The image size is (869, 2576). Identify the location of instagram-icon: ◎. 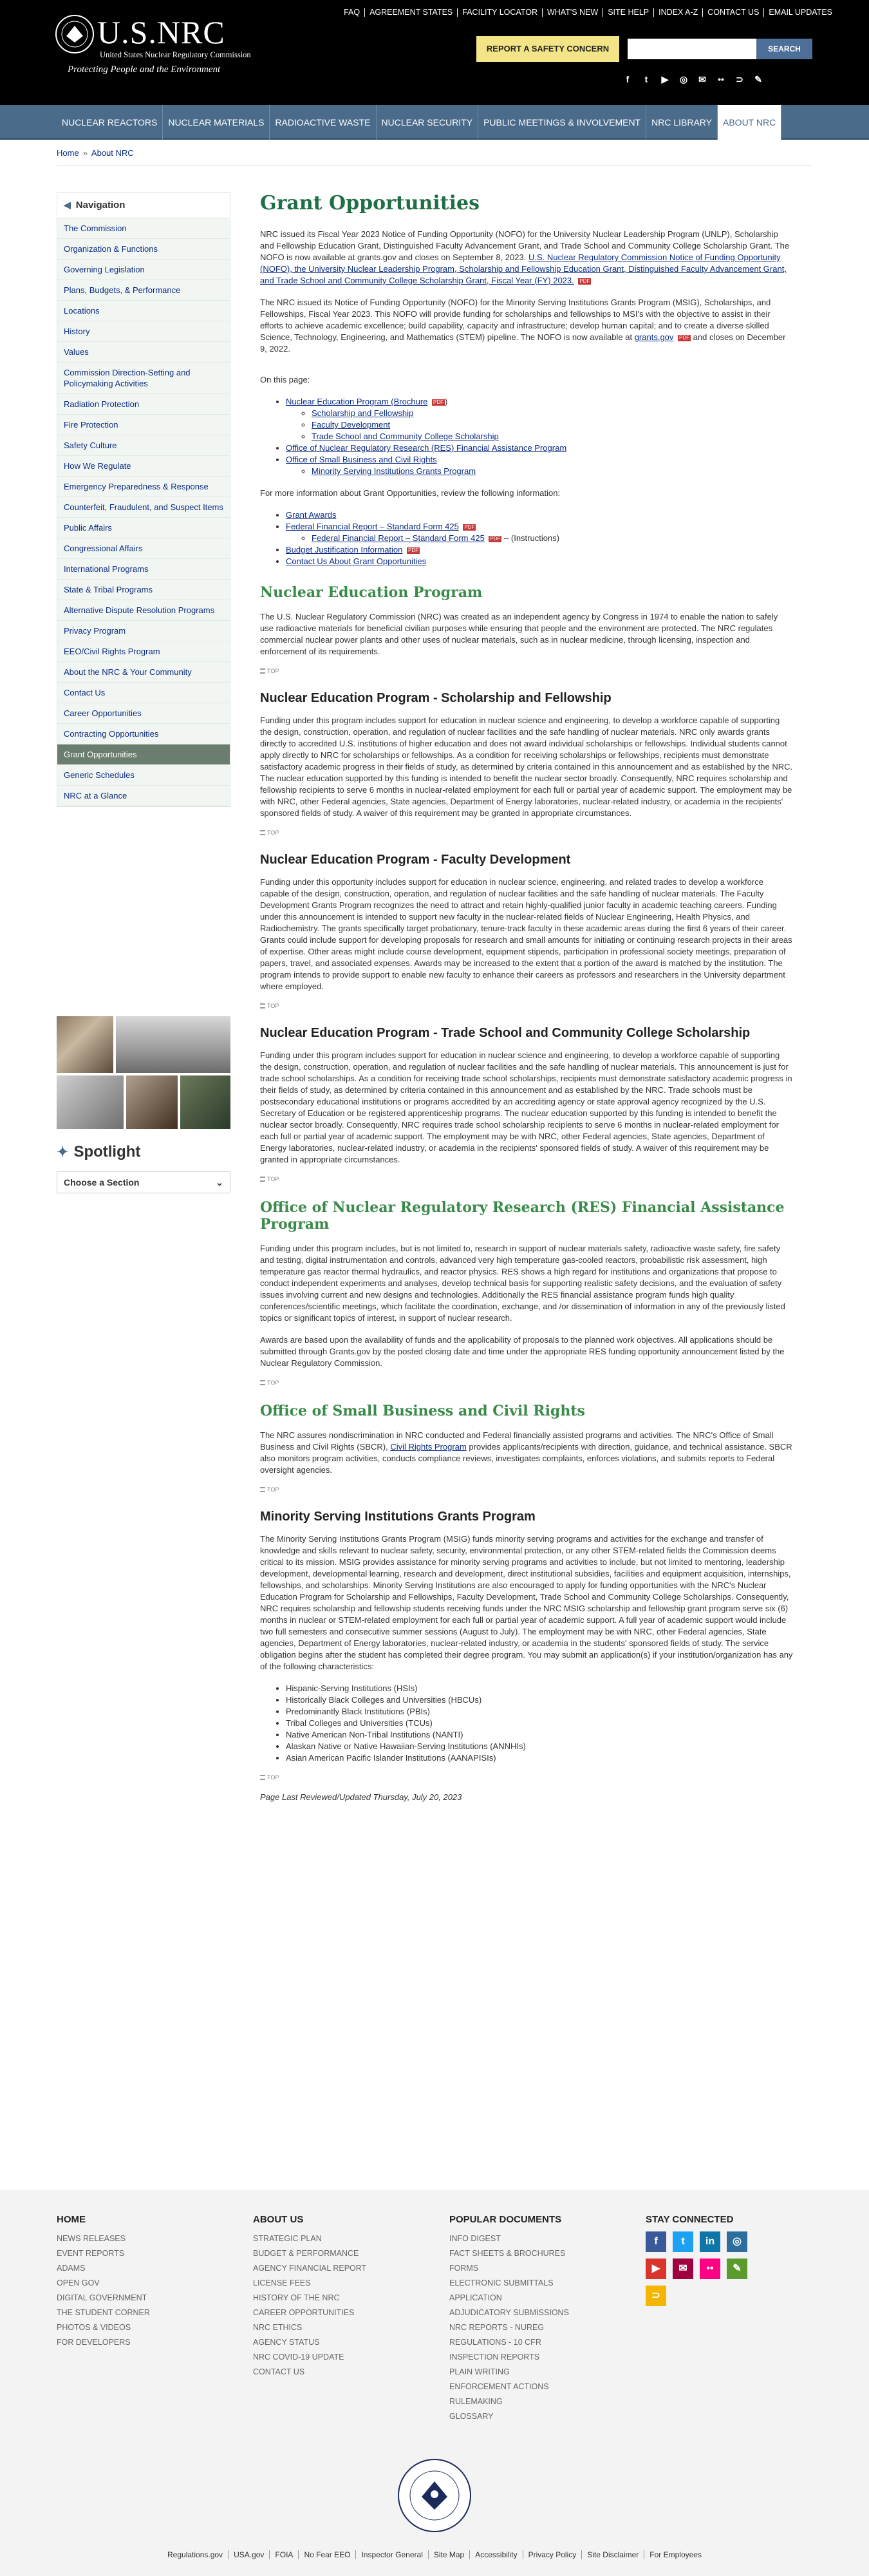
(683, 79).